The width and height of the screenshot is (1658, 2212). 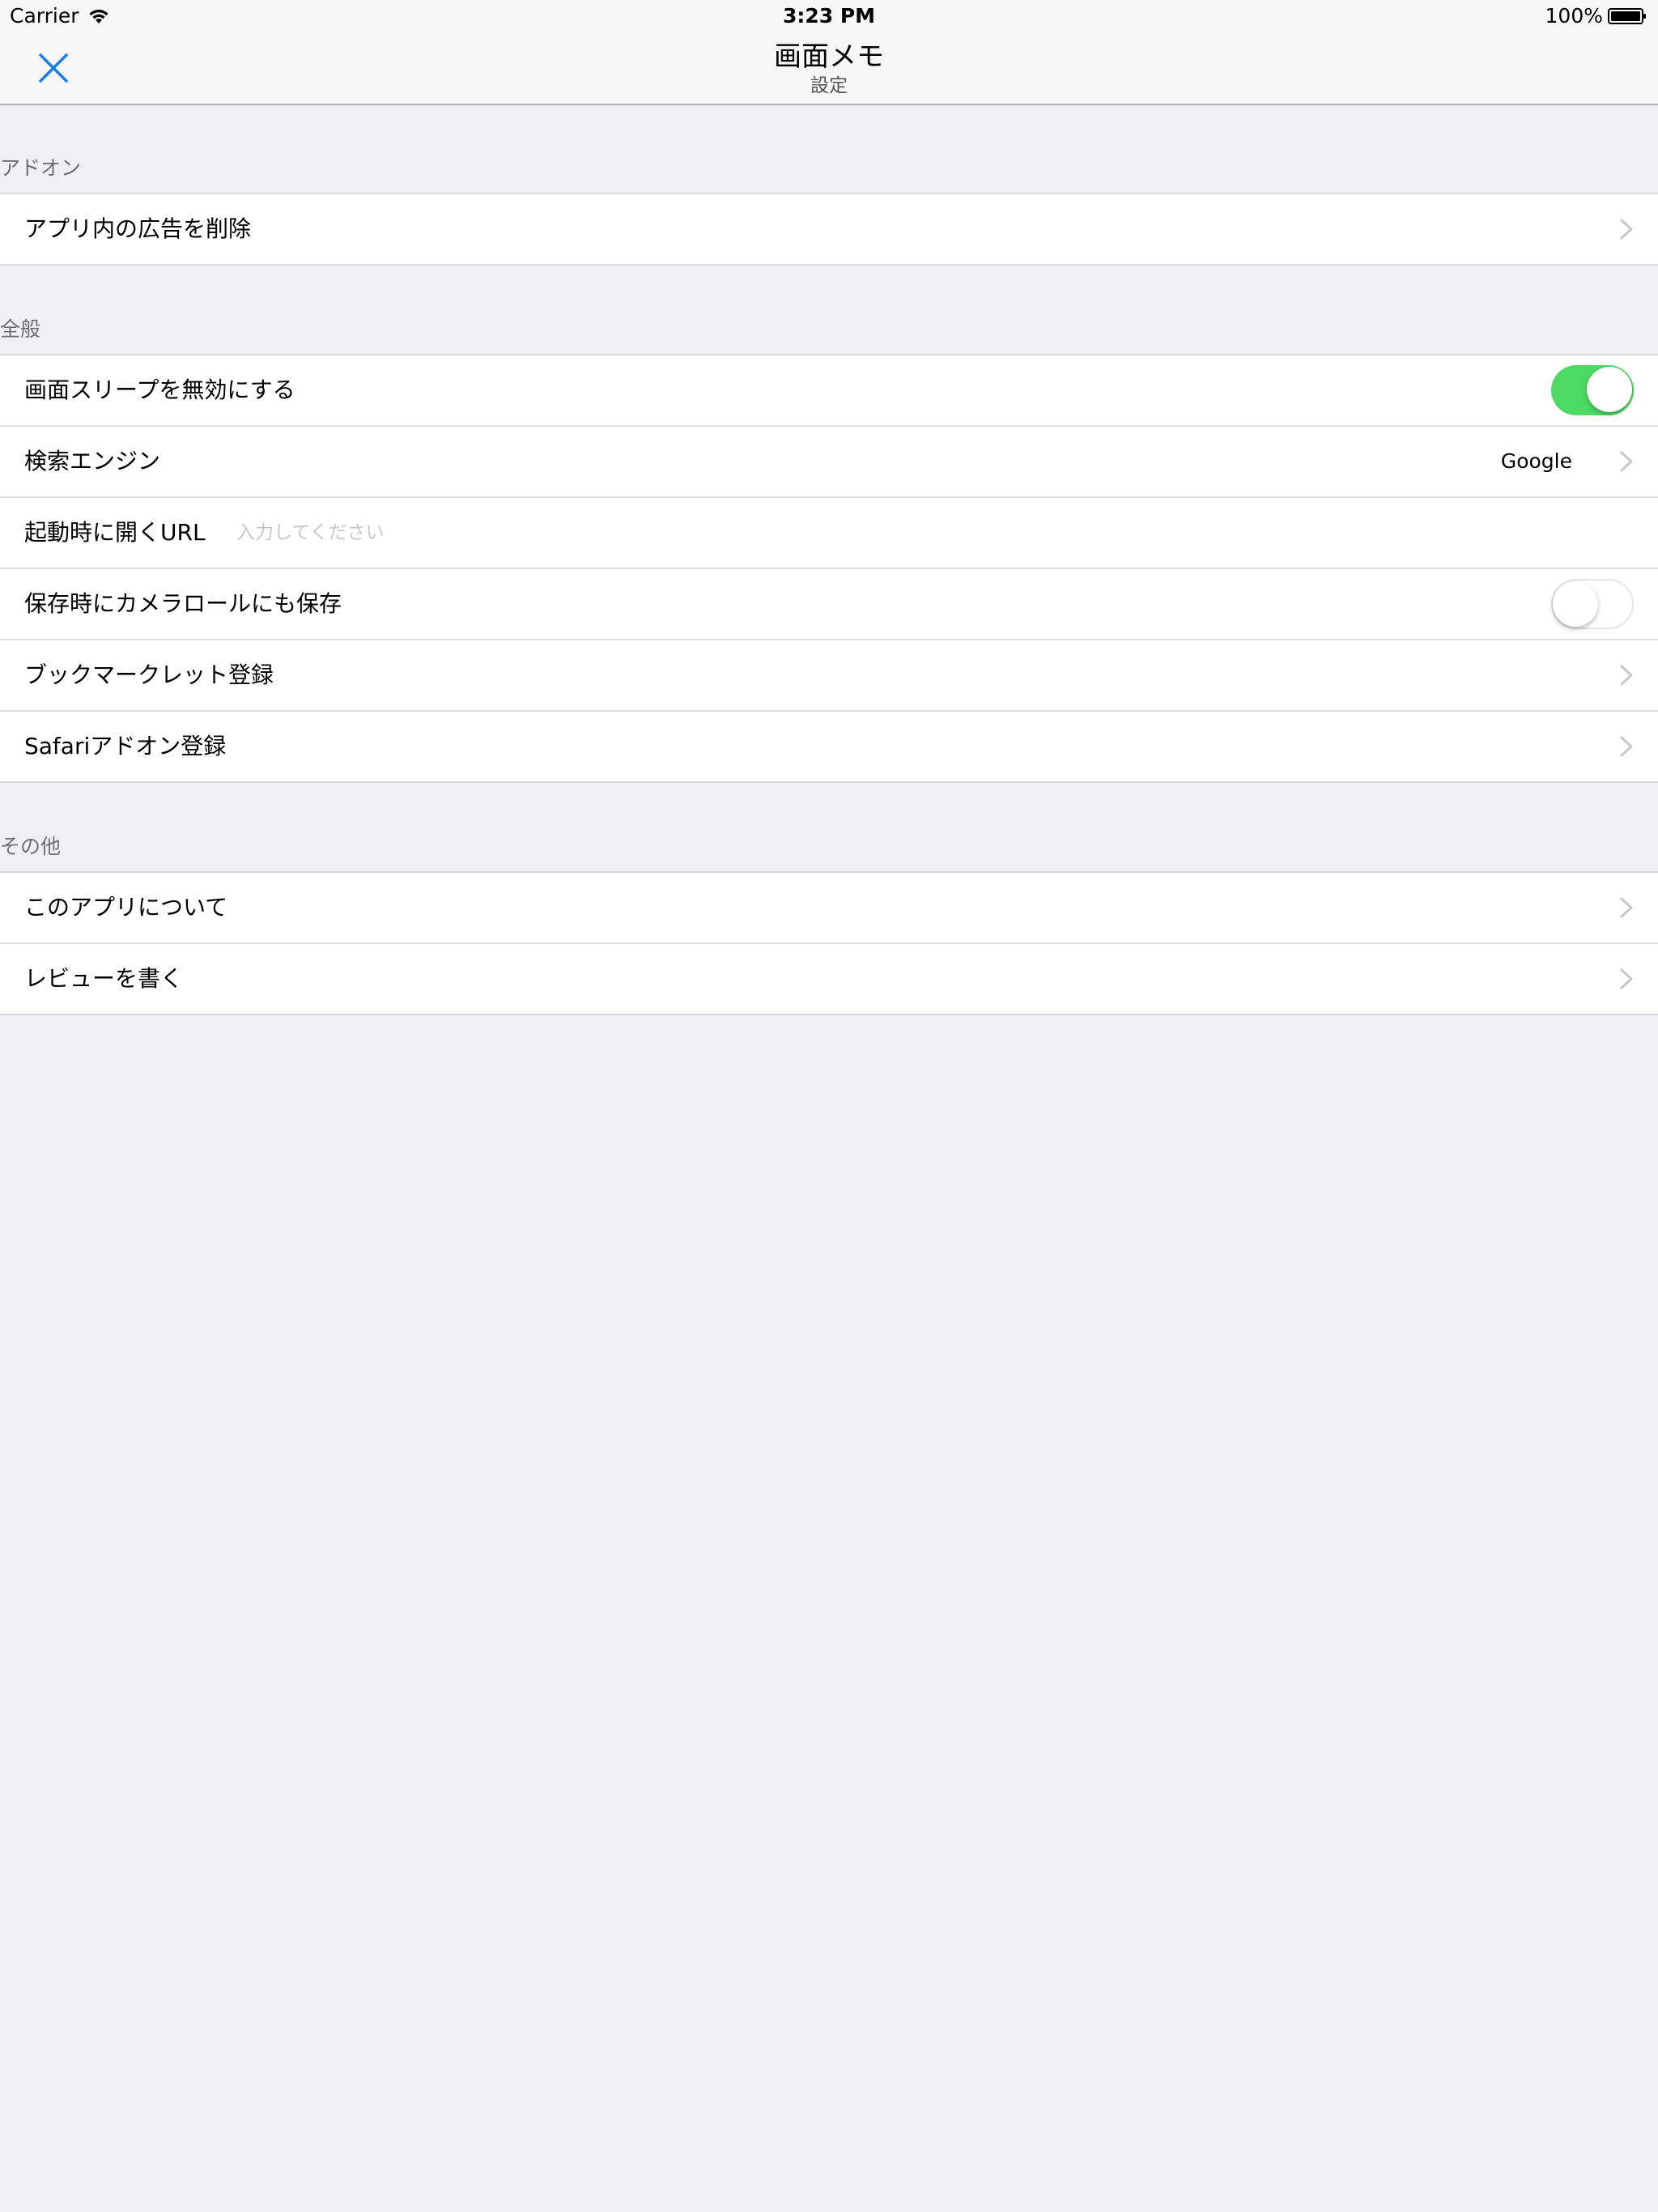 I want to click on page-subtitle: 設定, so click(x=829, y=86).